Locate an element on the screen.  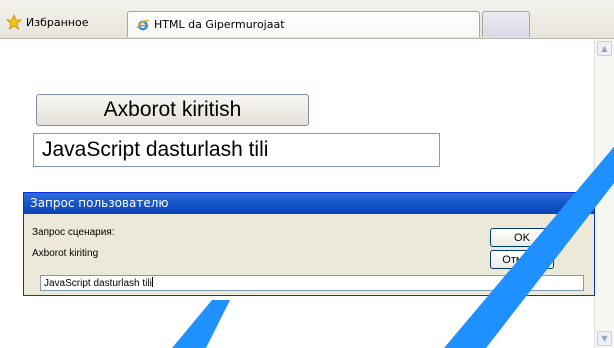
scroll-down-icon: ▼ is located at coordinates (604, 338).